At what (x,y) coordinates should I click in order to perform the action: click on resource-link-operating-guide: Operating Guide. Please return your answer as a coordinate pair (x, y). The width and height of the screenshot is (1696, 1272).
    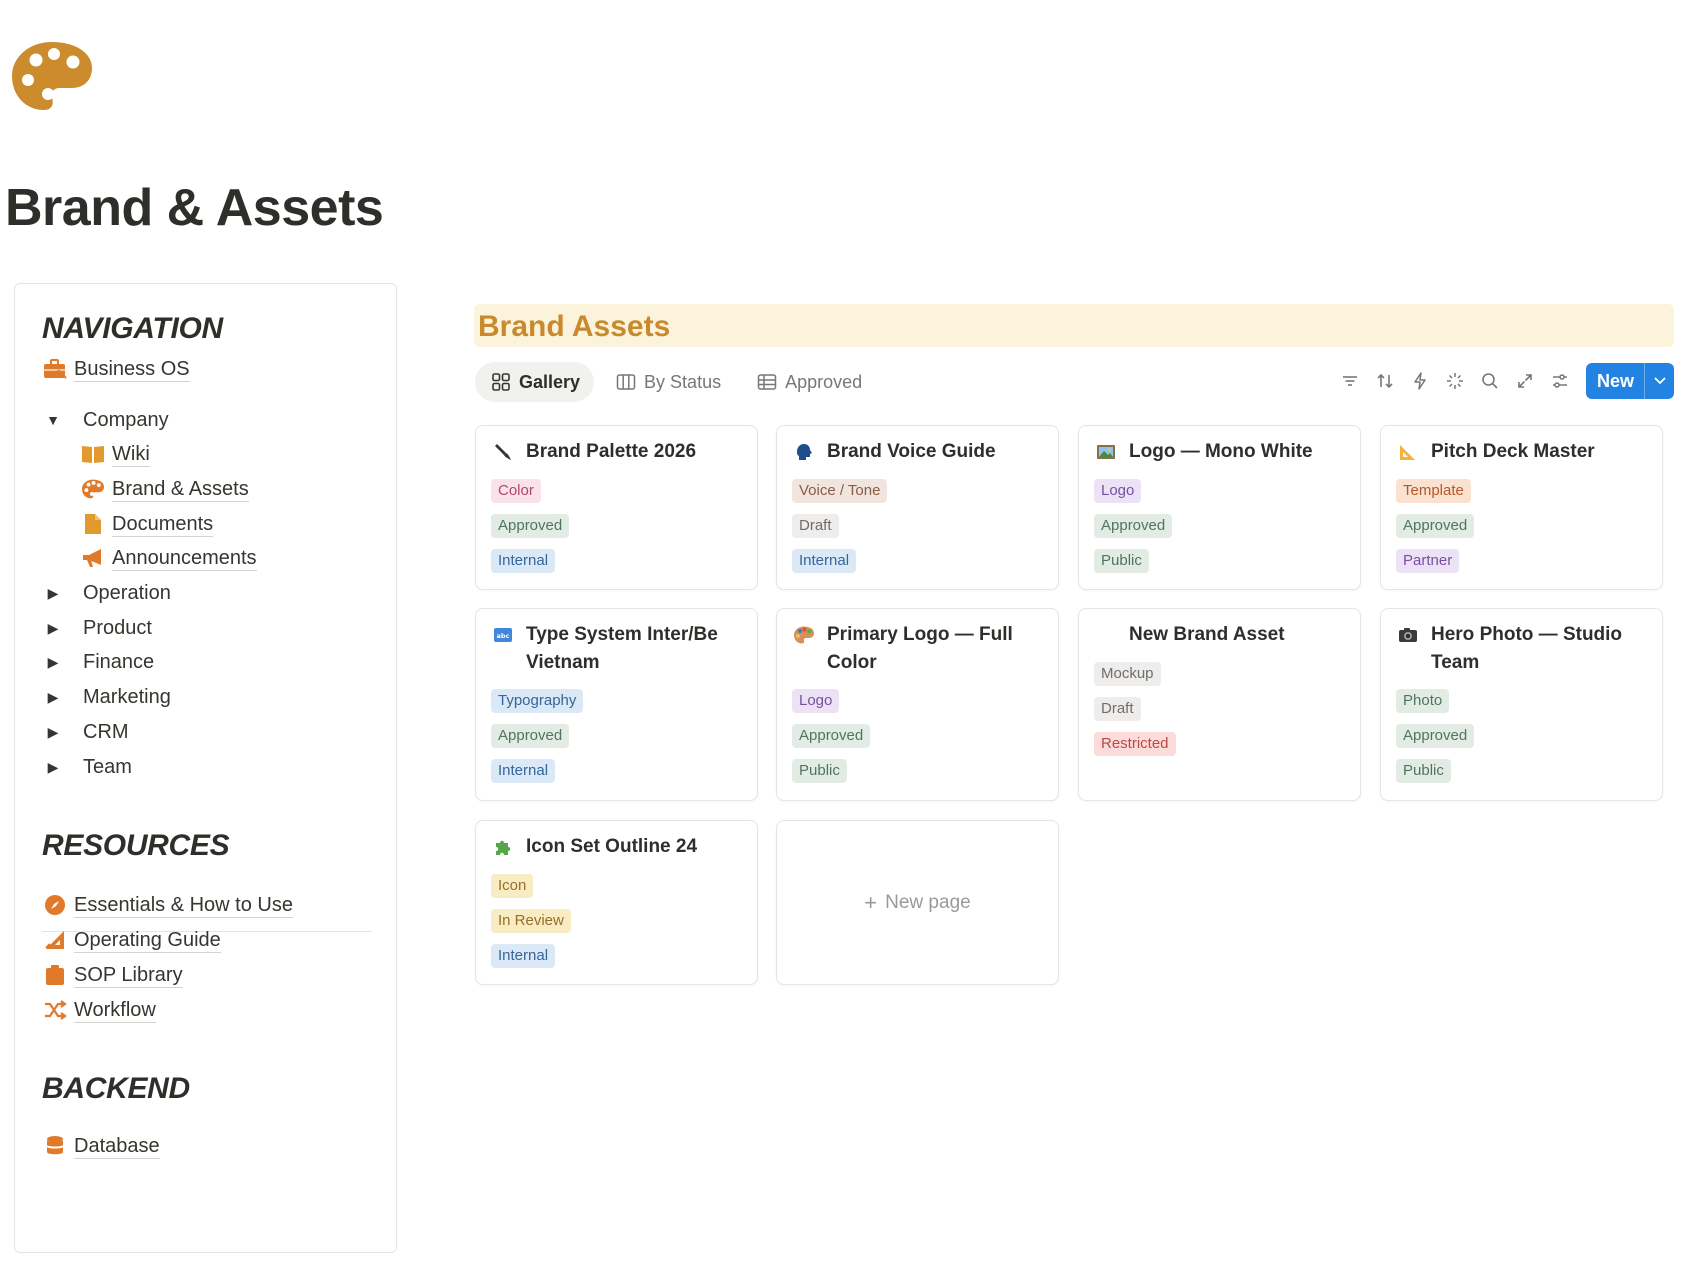
    Looking at the image, I should click on (131, 940).